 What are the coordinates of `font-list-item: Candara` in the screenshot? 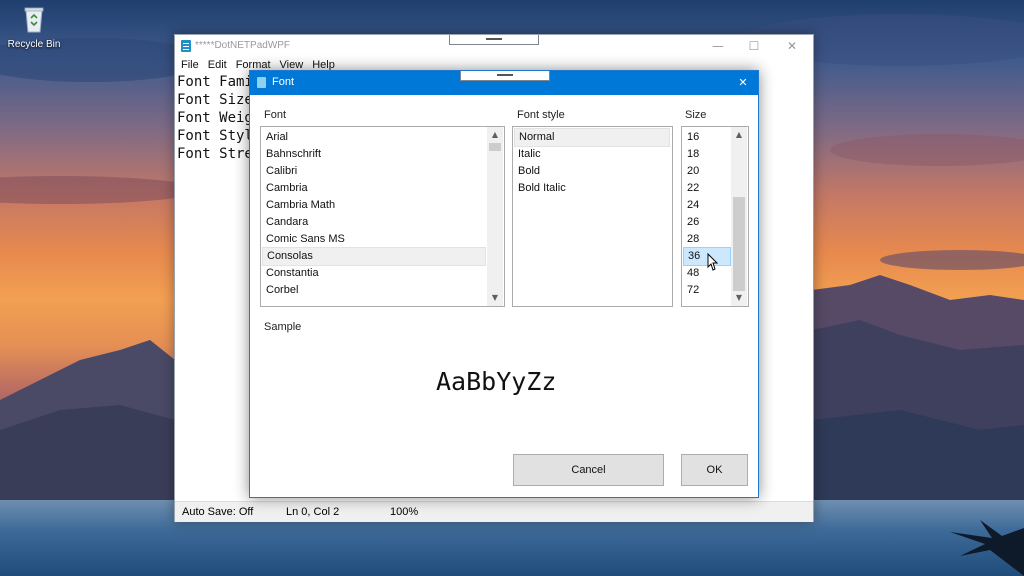 It's located at (374, 222).